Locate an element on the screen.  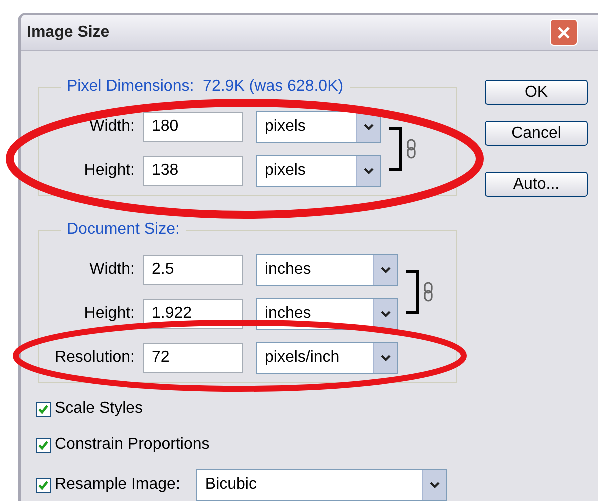
unit-dropdown: inches is located at coordinates (327, 270).